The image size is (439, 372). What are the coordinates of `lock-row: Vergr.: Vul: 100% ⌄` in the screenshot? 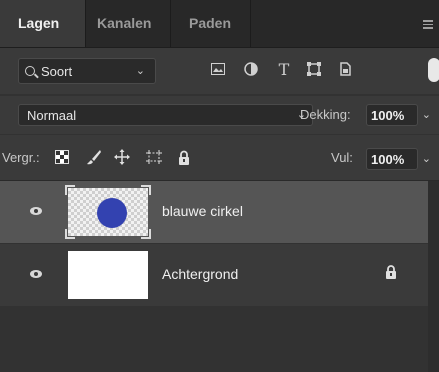 It's located at (219, 158).